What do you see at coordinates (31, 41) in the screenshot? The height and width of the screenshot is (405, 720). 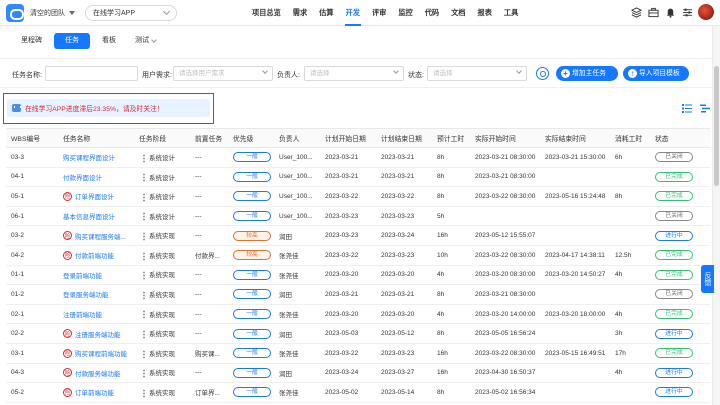 I see `tab-milestone: 里程碑` at bounding box center [31, 41].